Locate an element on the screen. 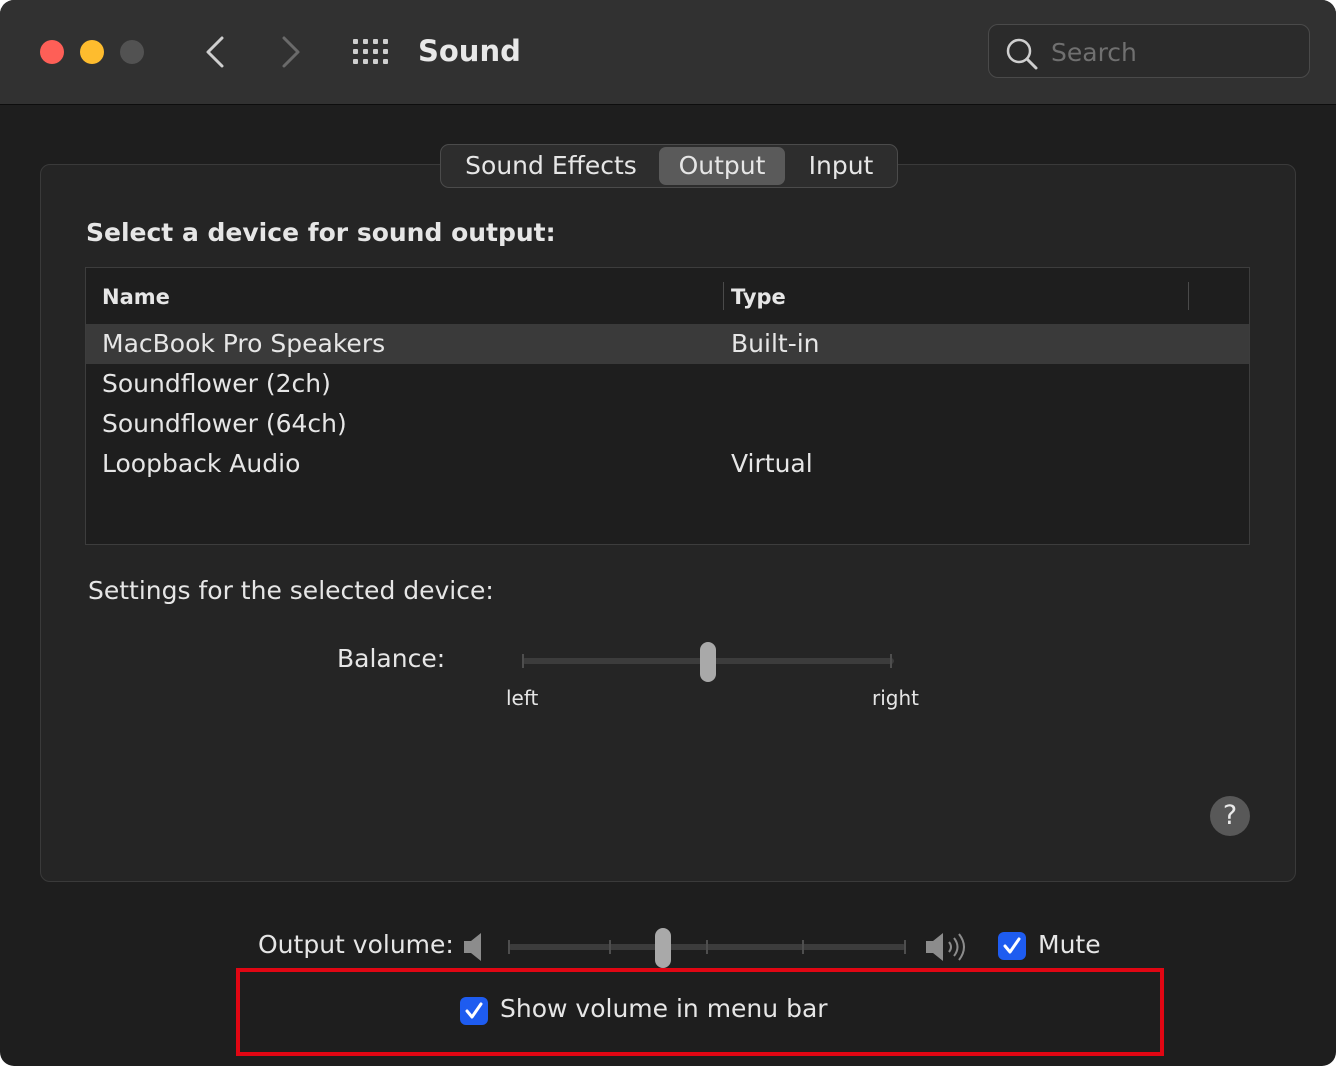 This screenshot has height=1066, width=1336. table-row: Soundflower (2ch) is located at coordinates (667, 384).